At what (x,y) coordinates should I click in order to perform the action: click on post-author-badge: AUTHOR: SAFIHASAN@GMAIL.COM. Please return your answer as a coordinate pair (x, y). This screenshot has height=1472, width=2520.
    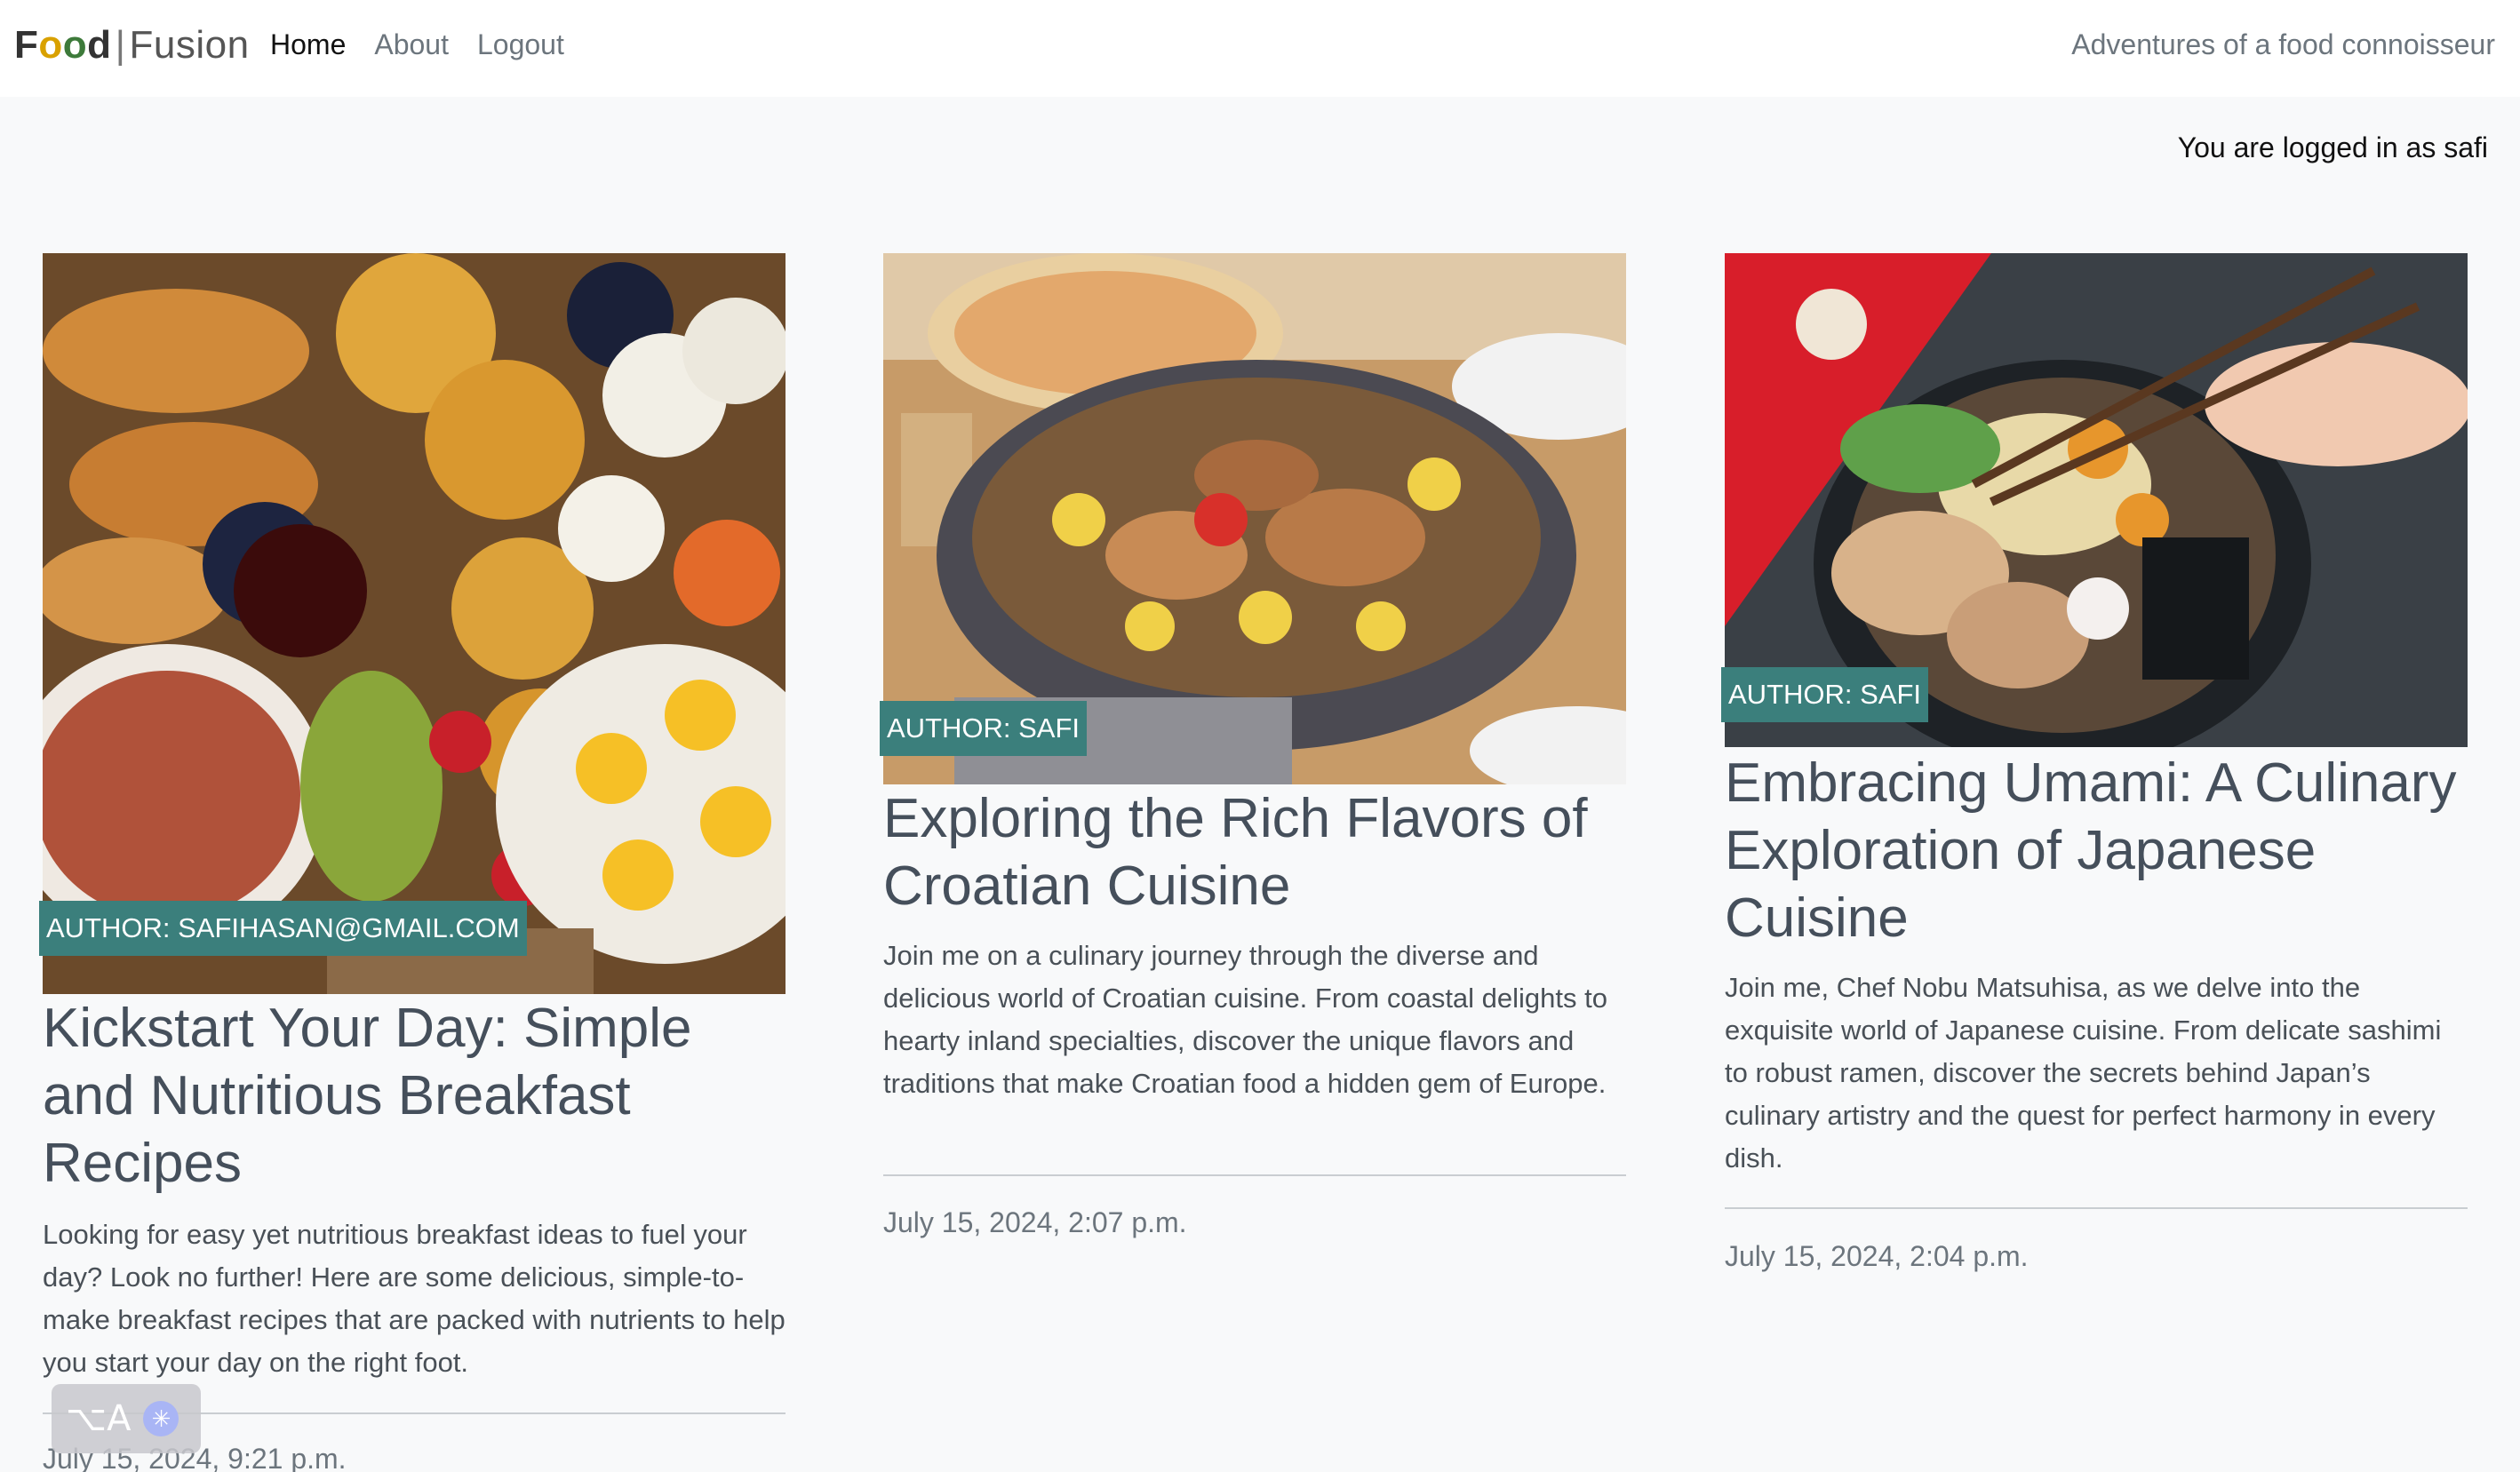
    Looking at the image, I should click on (283, 928).